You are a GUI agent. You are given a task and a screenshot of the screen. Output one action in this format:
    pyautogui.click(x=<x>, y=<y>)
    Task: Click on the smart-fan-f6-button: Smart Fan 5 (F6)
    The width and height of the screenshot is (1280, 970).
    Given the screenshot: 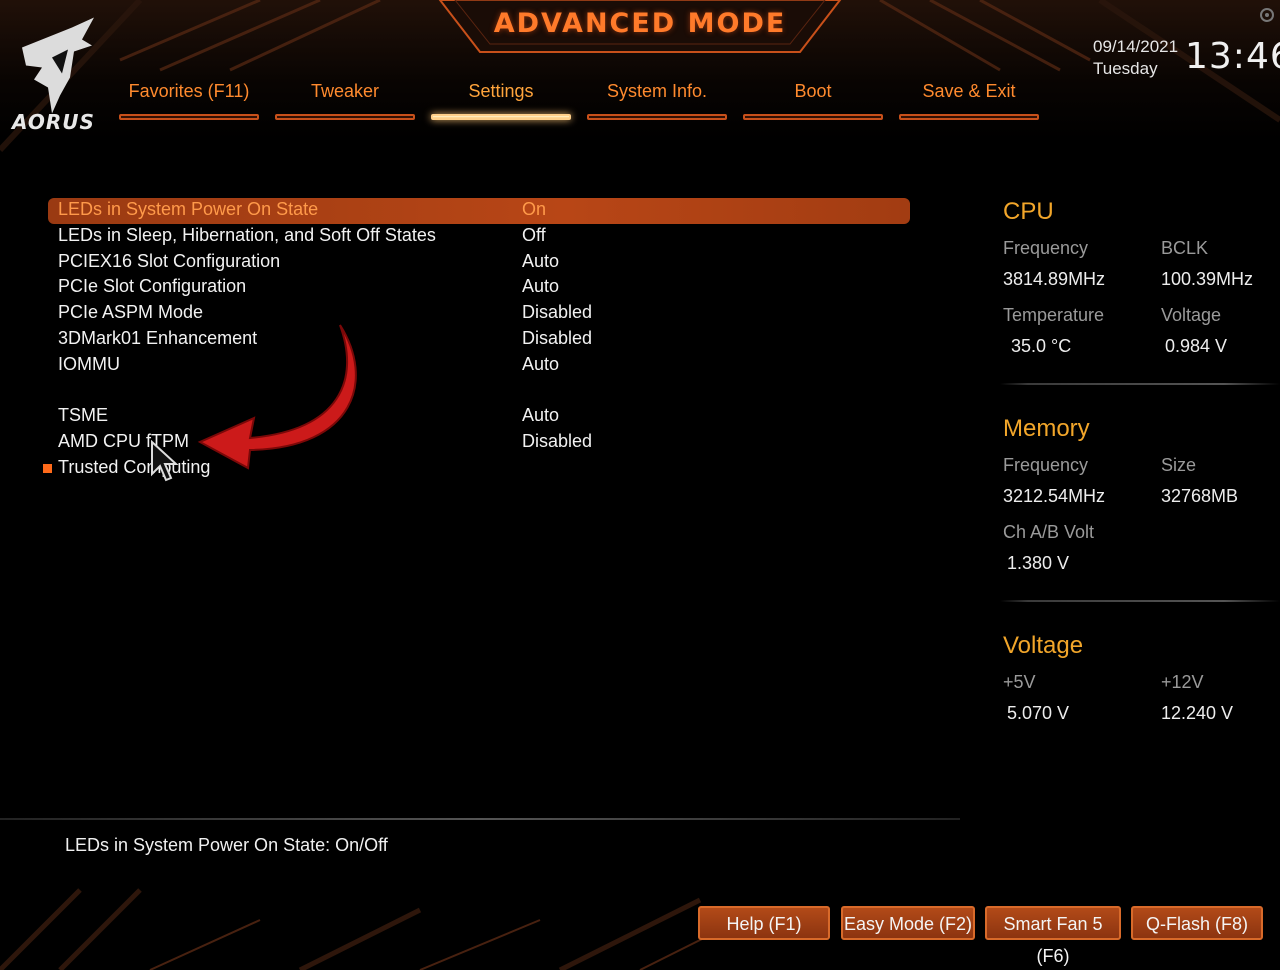 What is the action you would take?
    pyautogui.click(x=1053, y=936)
    